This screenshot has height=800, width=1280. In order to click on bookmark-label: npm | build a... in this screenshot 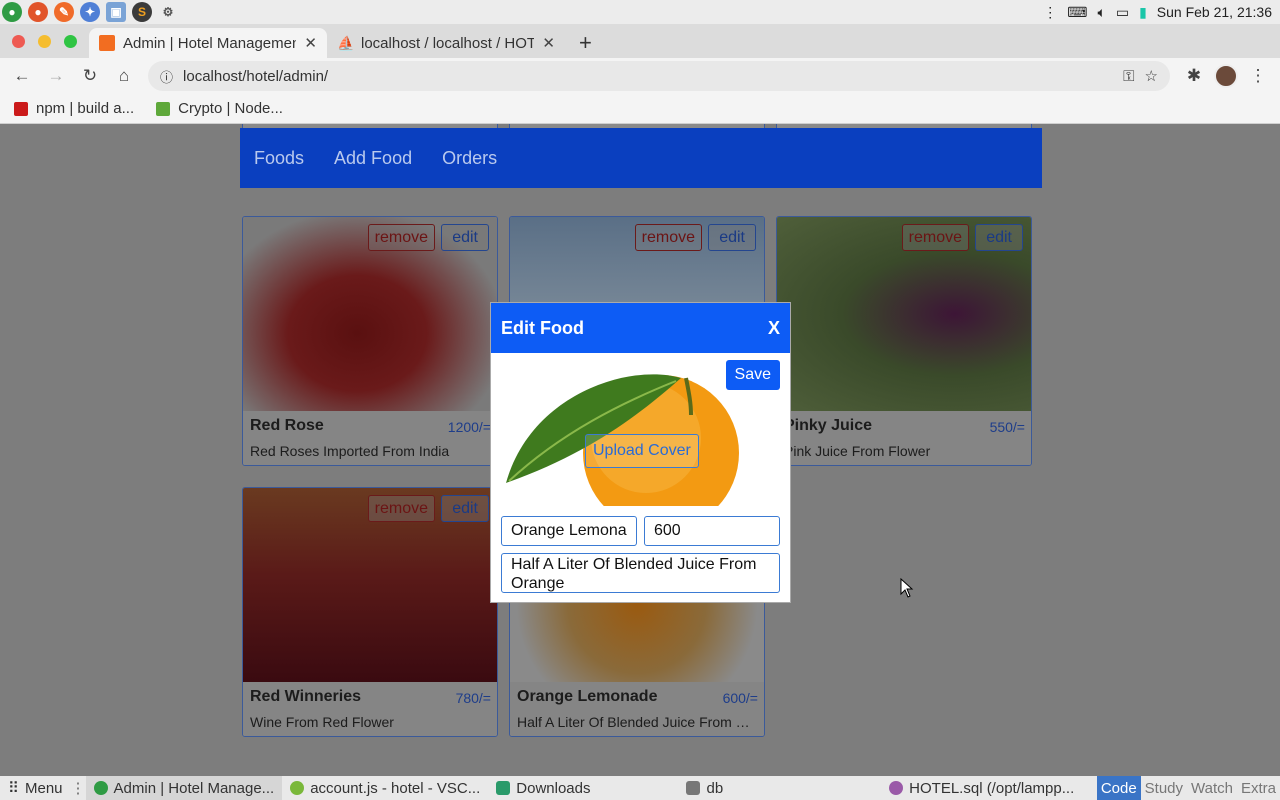, I will do `click(85, 108)`.